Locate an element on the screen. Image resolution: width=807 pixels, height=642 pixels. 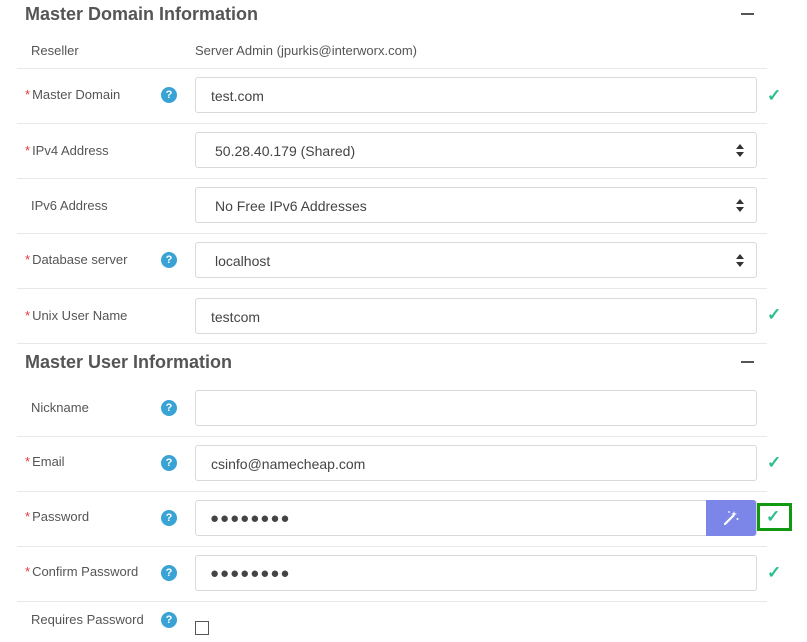
nickname-row: Nickname ? is located at coordinates (392, 409).